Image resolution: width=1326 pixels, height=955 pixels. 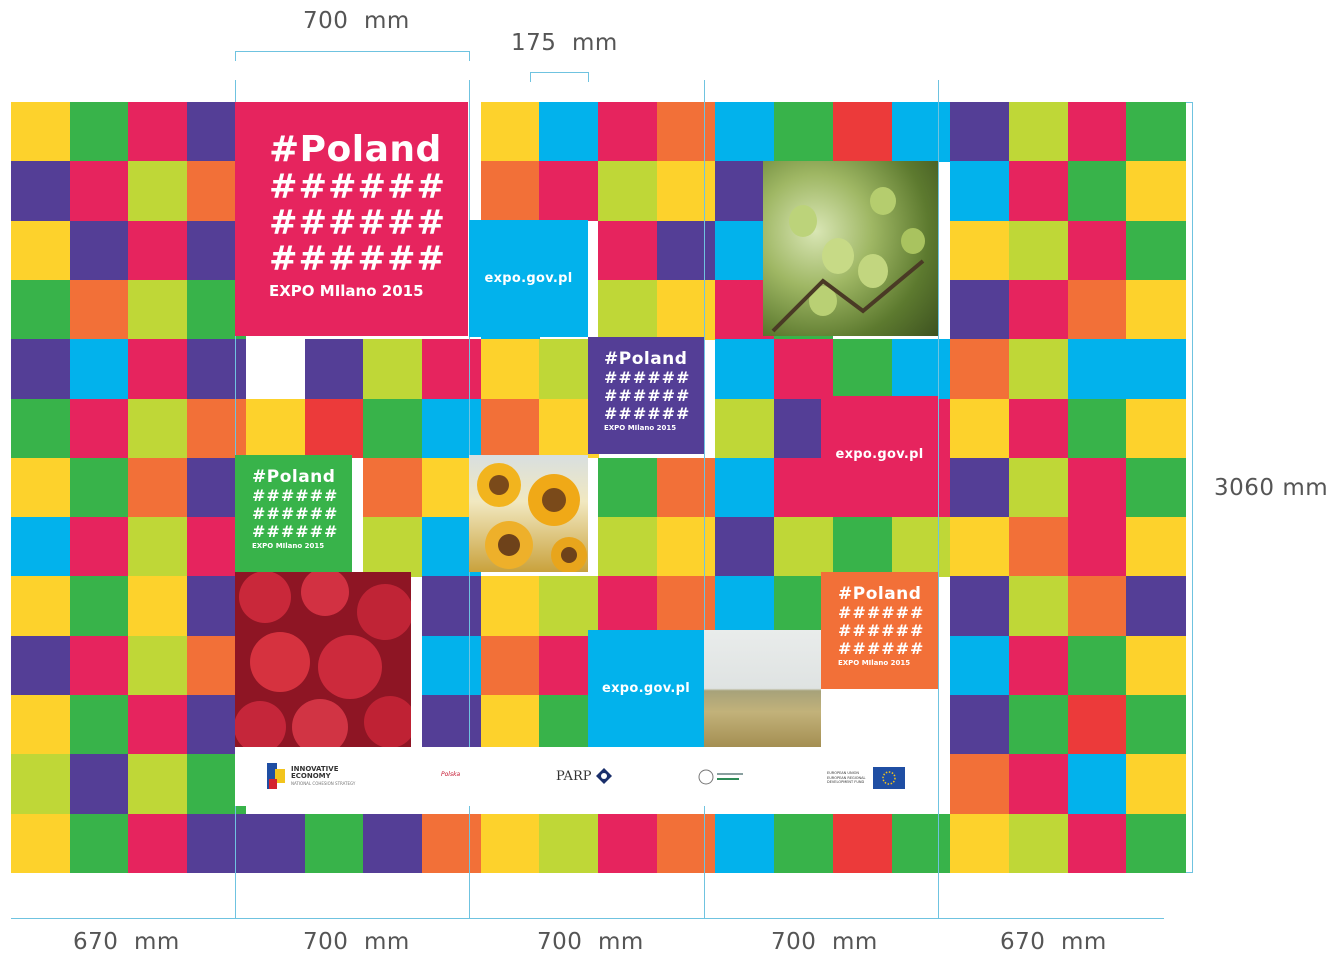 I want to click on top-width-line, so click(x=352, y=51).